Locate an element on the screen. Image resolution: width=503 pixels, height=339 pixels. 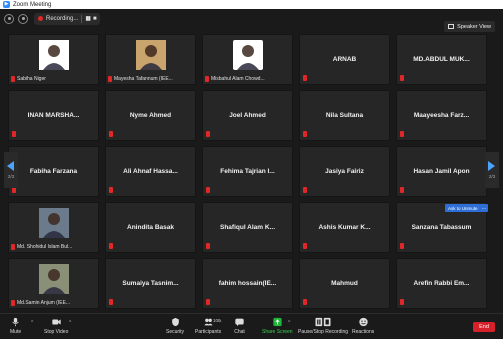
video-options-caret-icon: ^ is located at coordinates (70, 323).